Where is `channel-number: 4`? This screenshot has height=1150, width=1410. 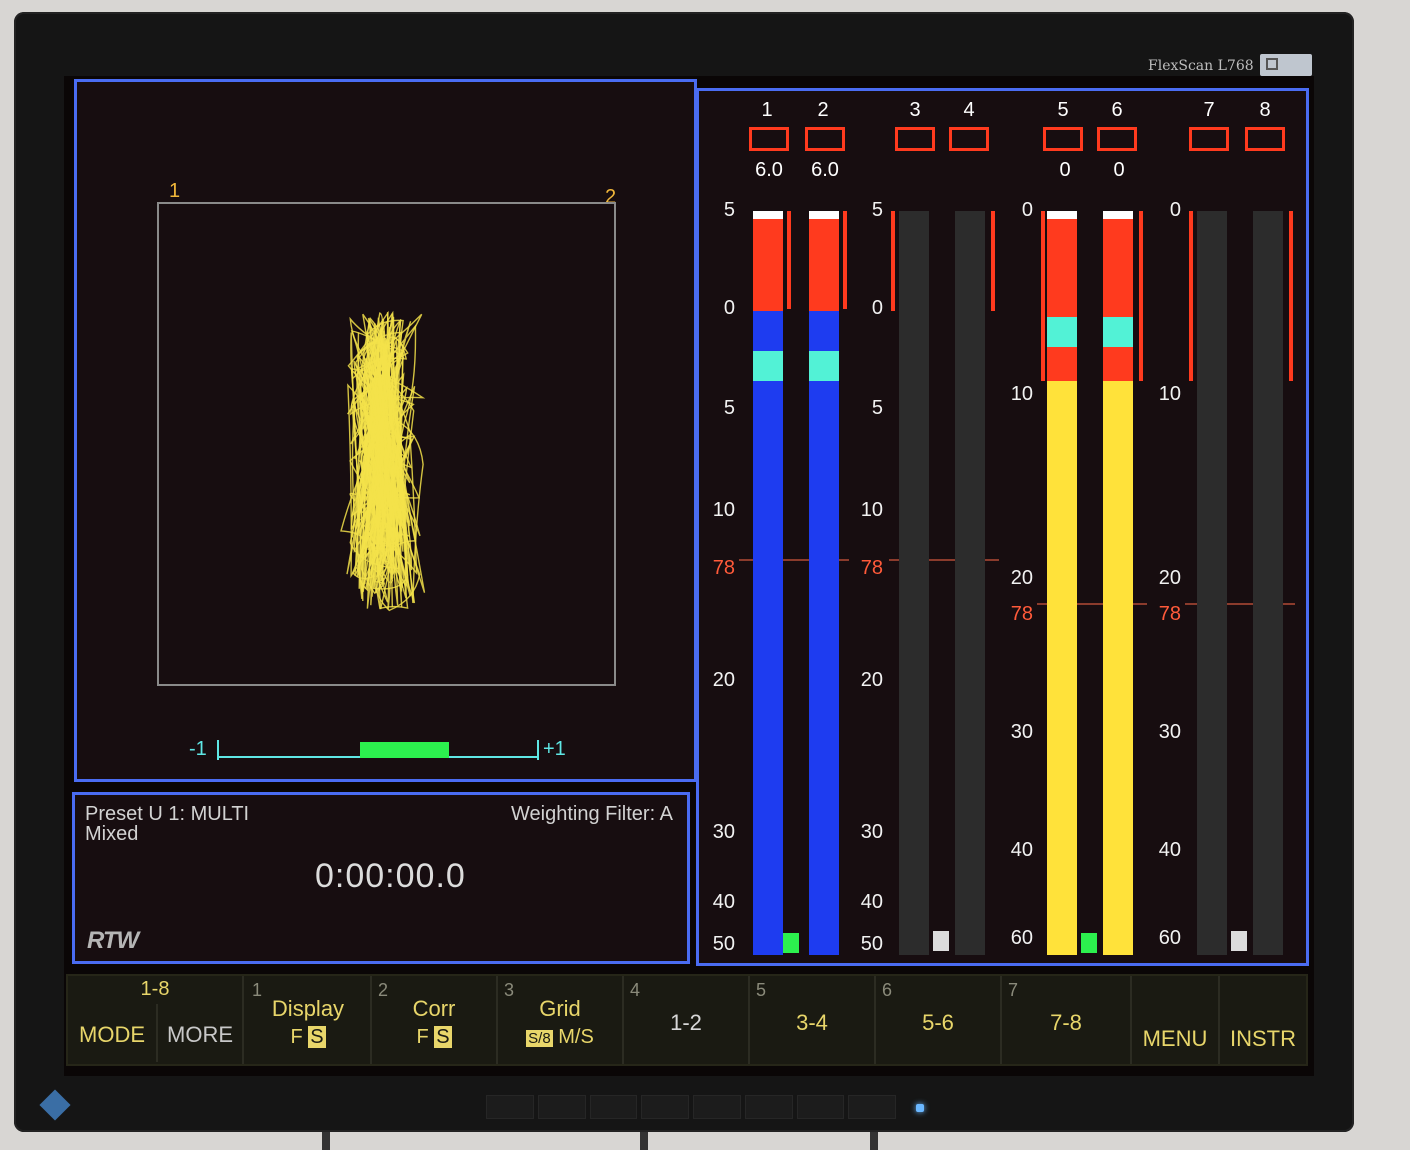
channel-number: 4 is located at coordinates (969, 110).